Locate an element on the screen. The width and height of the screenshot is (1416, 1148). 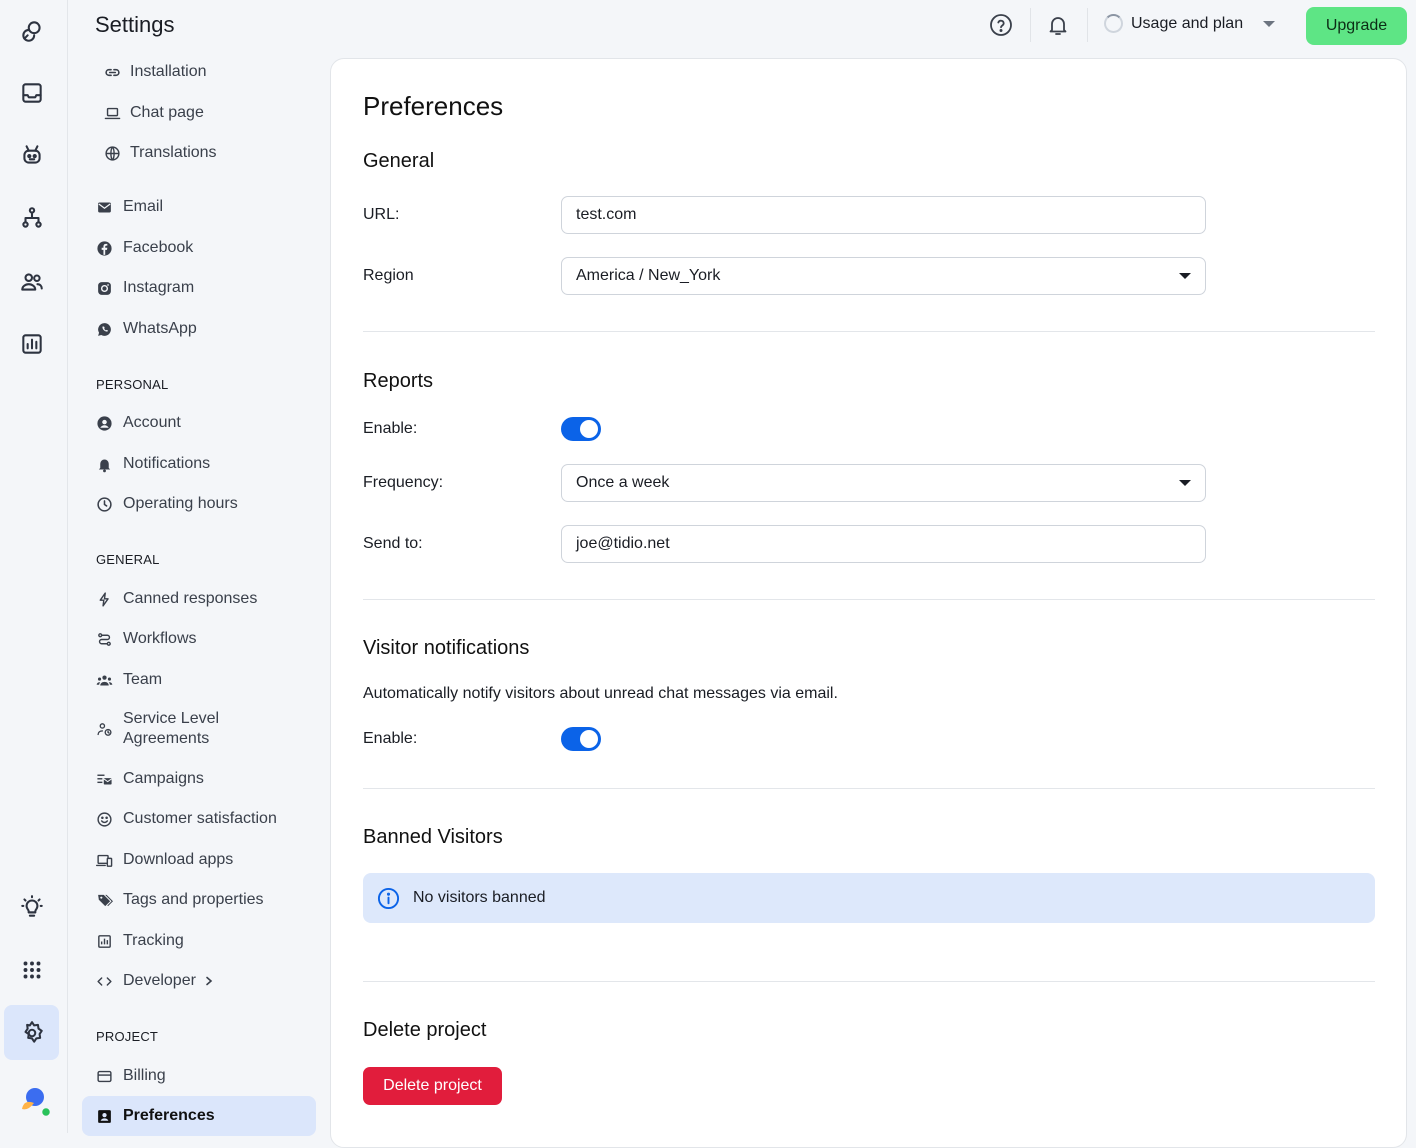
sidebar-item-customer-satisfaction: Customer satisfaction is located at coordinates (199, 819).